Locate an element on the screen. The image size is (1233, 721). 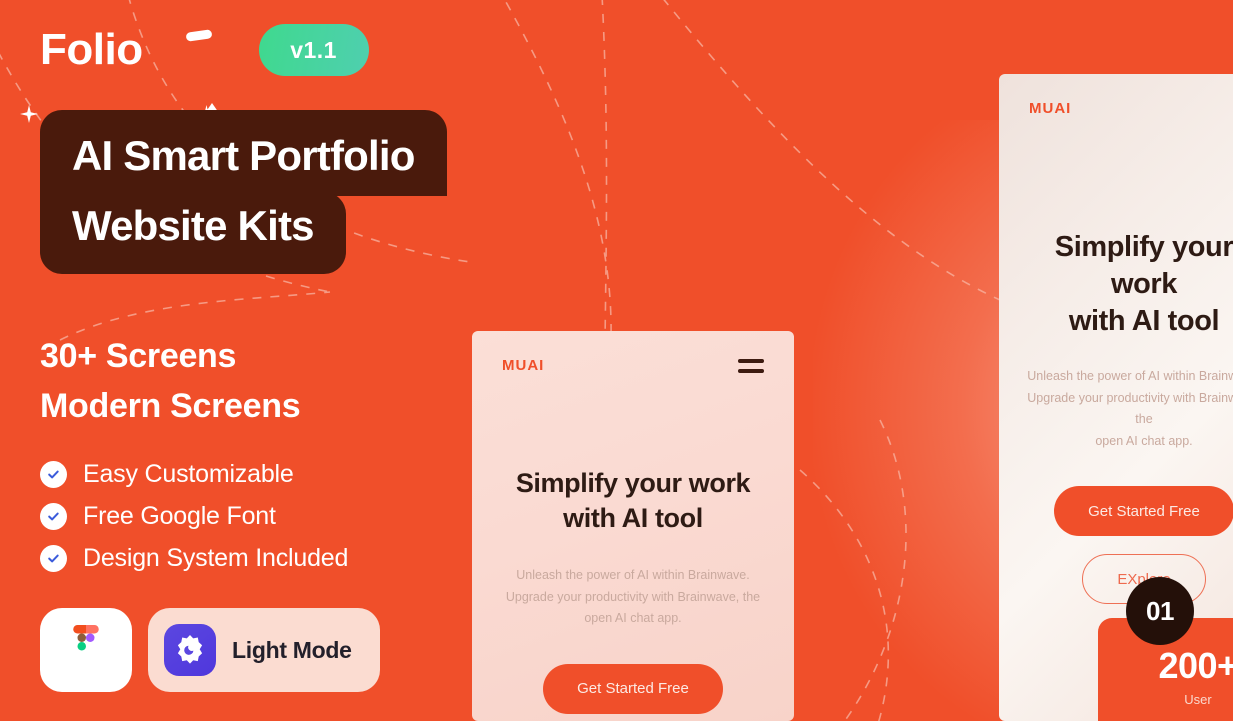
light-mode-label: Light Mode is located at coordinates (292, 649).